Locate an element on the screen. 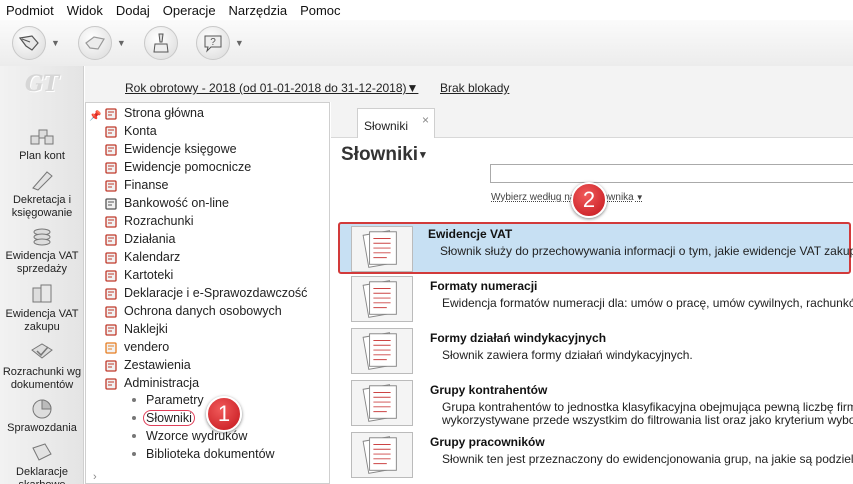  tax-declarations-icon is located at coordinates (42, 452).